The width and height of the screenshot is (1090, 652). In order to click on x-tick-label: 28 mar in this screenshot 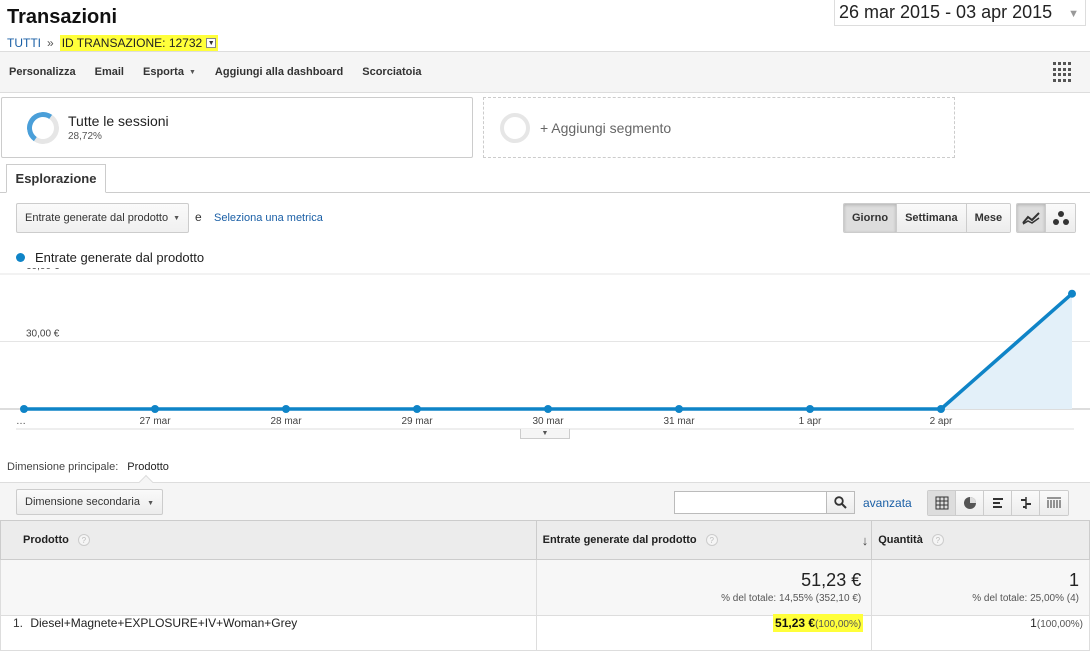, I will do `click(286, 421)`.